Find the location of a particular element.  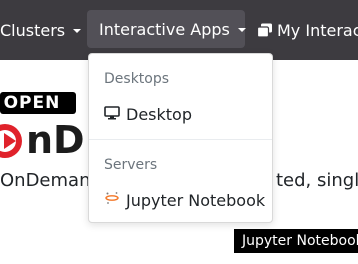

menu-item-jupyter-label: Jupyter Notebook is located at coordinates (196, 200).